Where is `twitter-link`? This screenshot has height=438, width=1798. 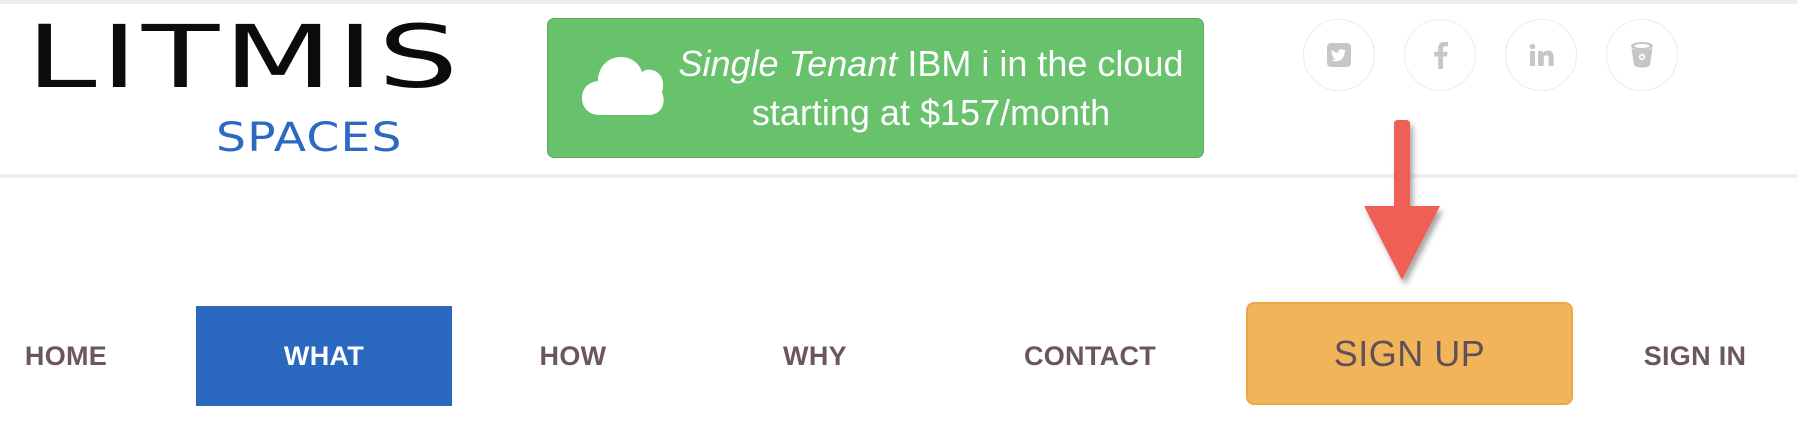
twitter-link is located at coordinates (1339, 55).